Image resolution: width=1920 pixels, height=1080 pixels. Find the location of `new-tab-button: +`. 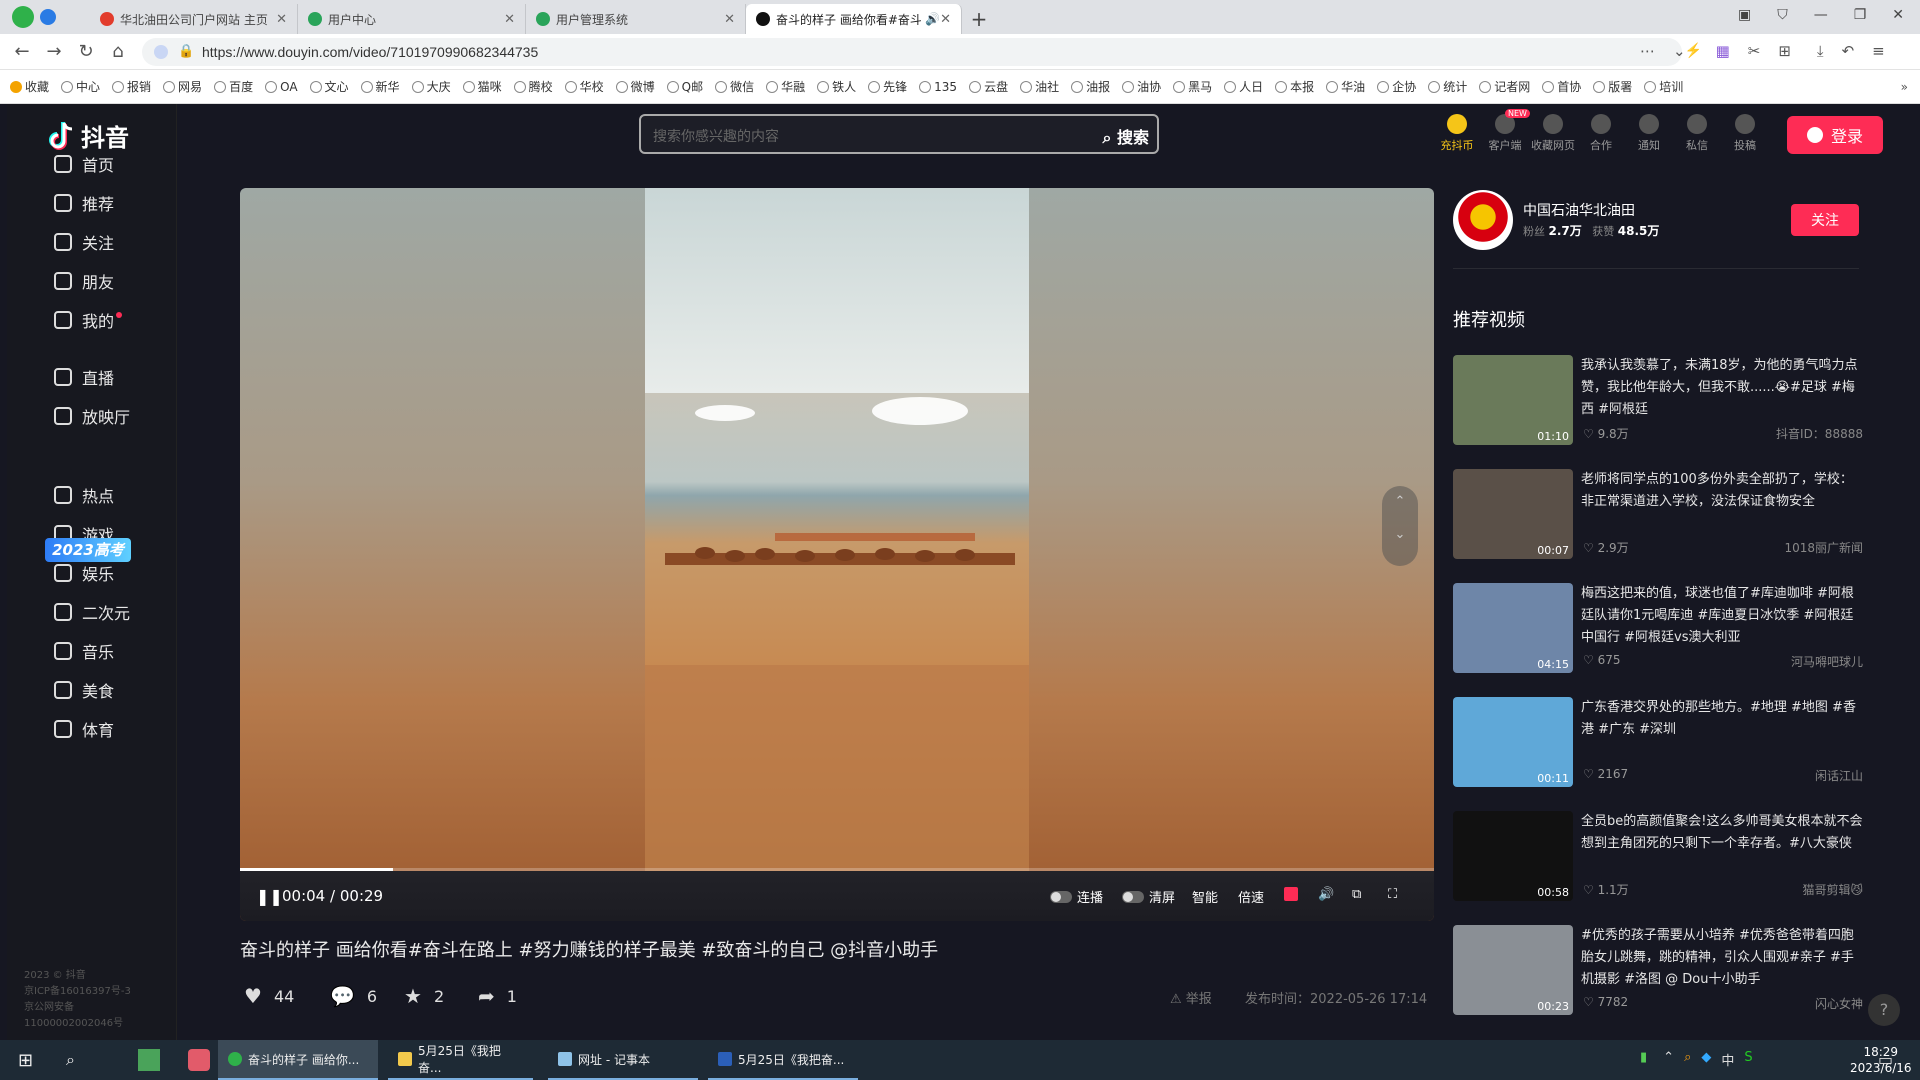

new-tab-button: + is located at coordinates (979, 19).